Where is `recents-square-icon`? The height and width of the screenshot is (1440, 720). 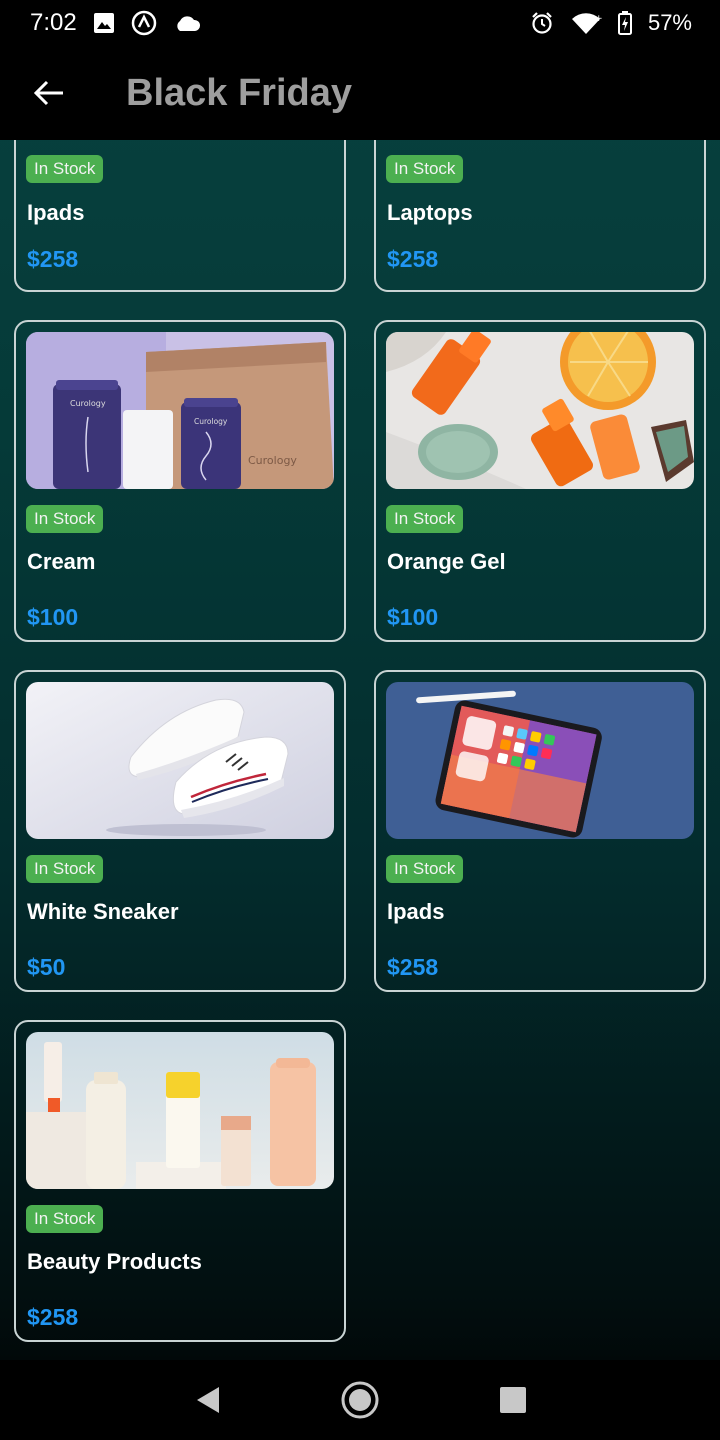 recents-square-icon is located at coordinates (513, 1400).